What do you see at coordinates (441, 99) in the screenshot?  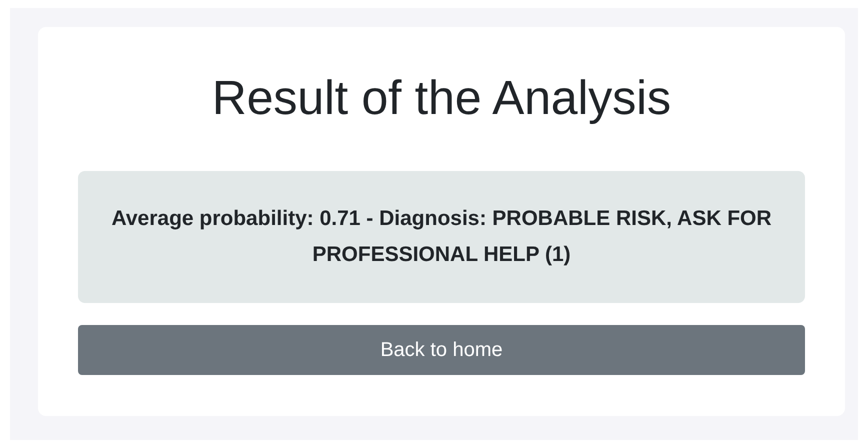 I see `page-title: Result of the Analysis` at bounding box center [441, 99].